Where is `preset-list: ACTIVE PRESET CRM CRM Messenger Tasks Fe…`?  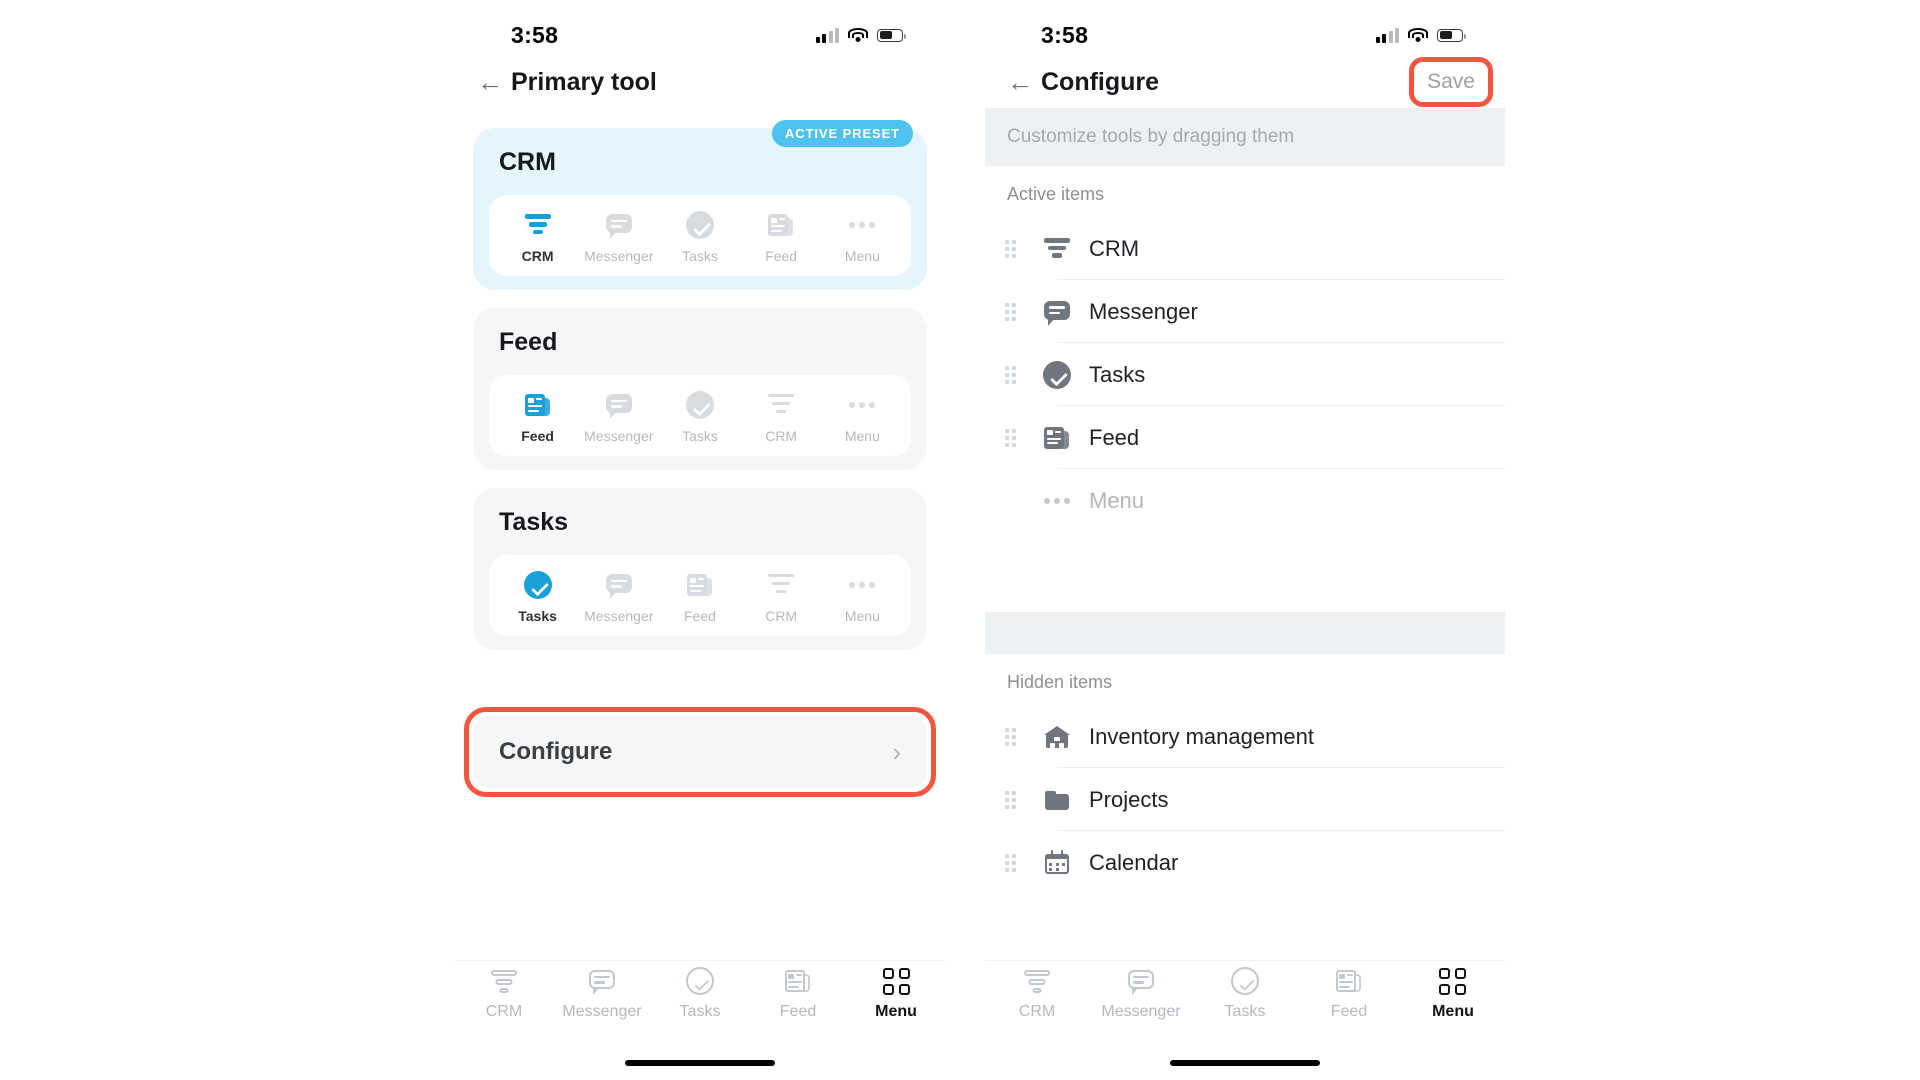
preset-list: ACTIVE PRESET CRM CRM Messenger Tasks Fe… is located at coordinates (700, 394).